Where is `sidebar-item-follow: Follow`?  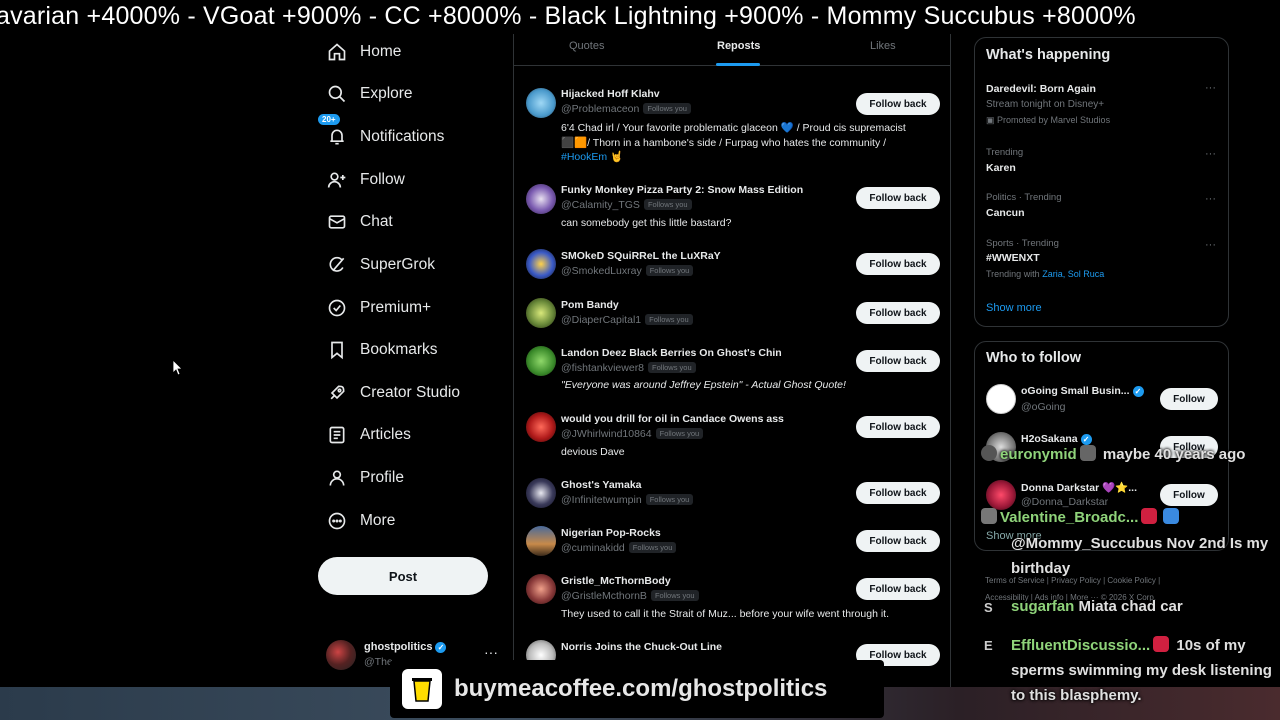 sidebar-item-follow: Follow is located at coordinates (361, 180).